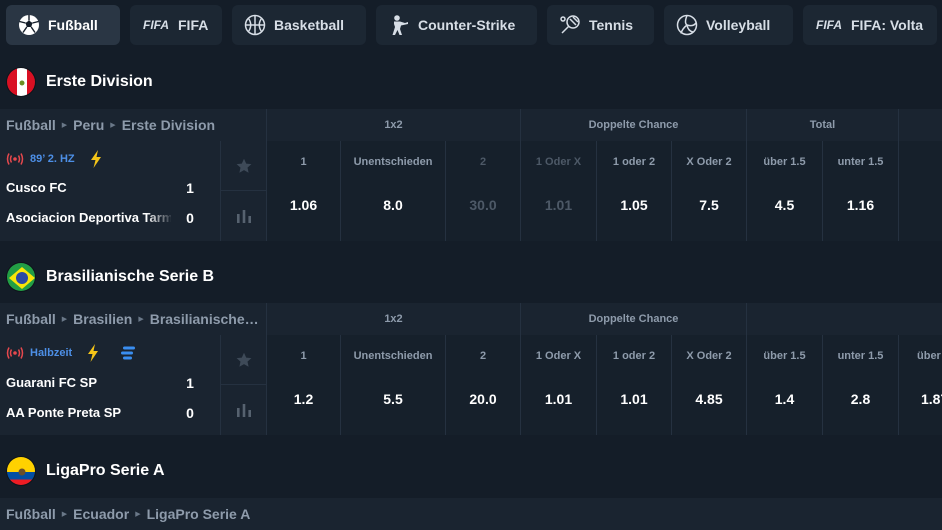  What do you see at coordinates (471, 82) in the screenshot?
I see `league-header: Erste Division` at bounding box center [471, 82].